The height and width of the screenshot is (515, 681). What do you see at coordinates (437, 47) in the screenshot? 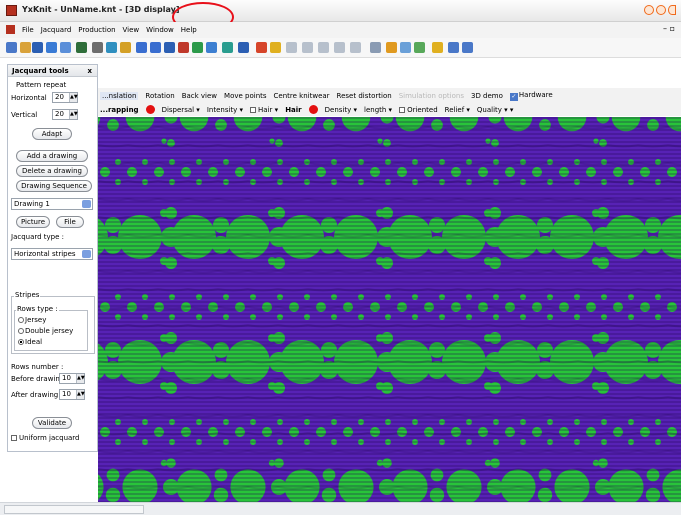
I see `bars-icon` at bounding box center [437, 47].